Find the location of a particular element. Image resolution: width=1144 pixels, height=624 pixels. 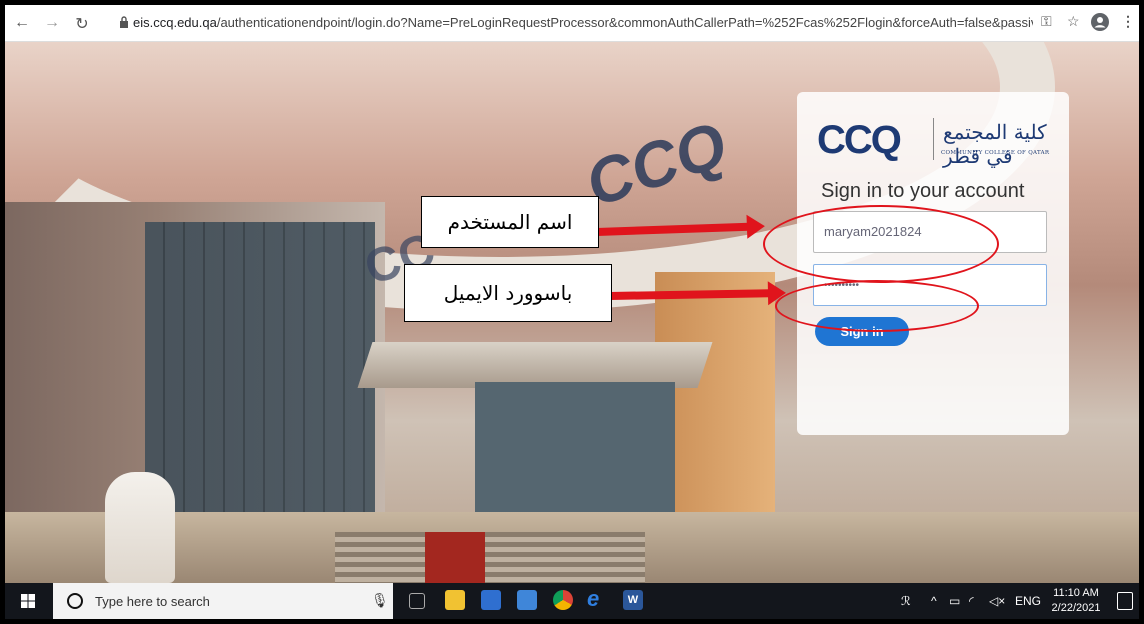

arrow-right-icon: → is located at coordinates (52, 23).